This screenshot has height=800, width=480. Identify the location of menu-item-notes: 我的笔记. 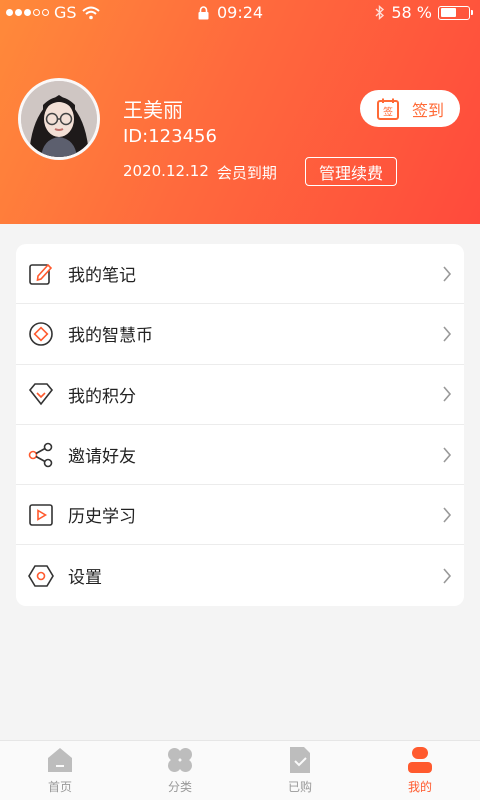
(240, 274).